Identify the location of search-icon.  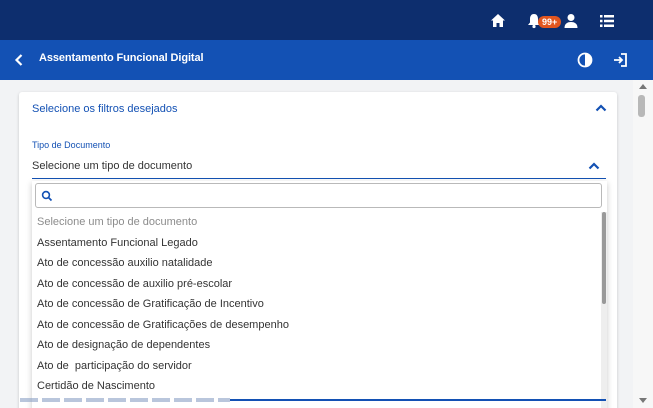
(47, 196).